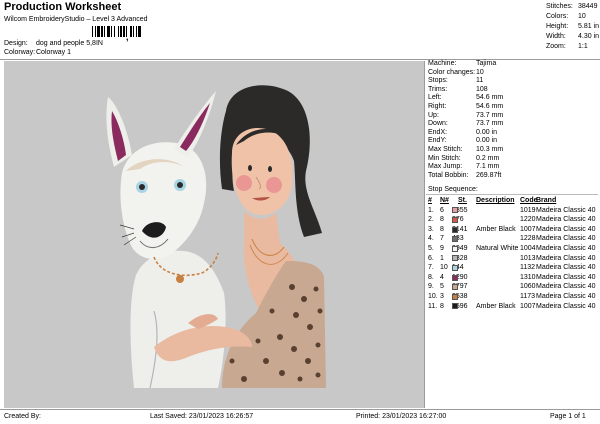 Image resolution: width=600 pixels, height=424 pixels. I want to click on machine-info-value: 10, so click(480, 72).